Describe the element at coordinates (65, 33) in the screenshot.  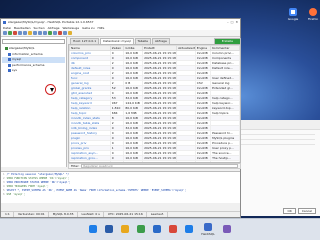
I see `format-icon` at that location.